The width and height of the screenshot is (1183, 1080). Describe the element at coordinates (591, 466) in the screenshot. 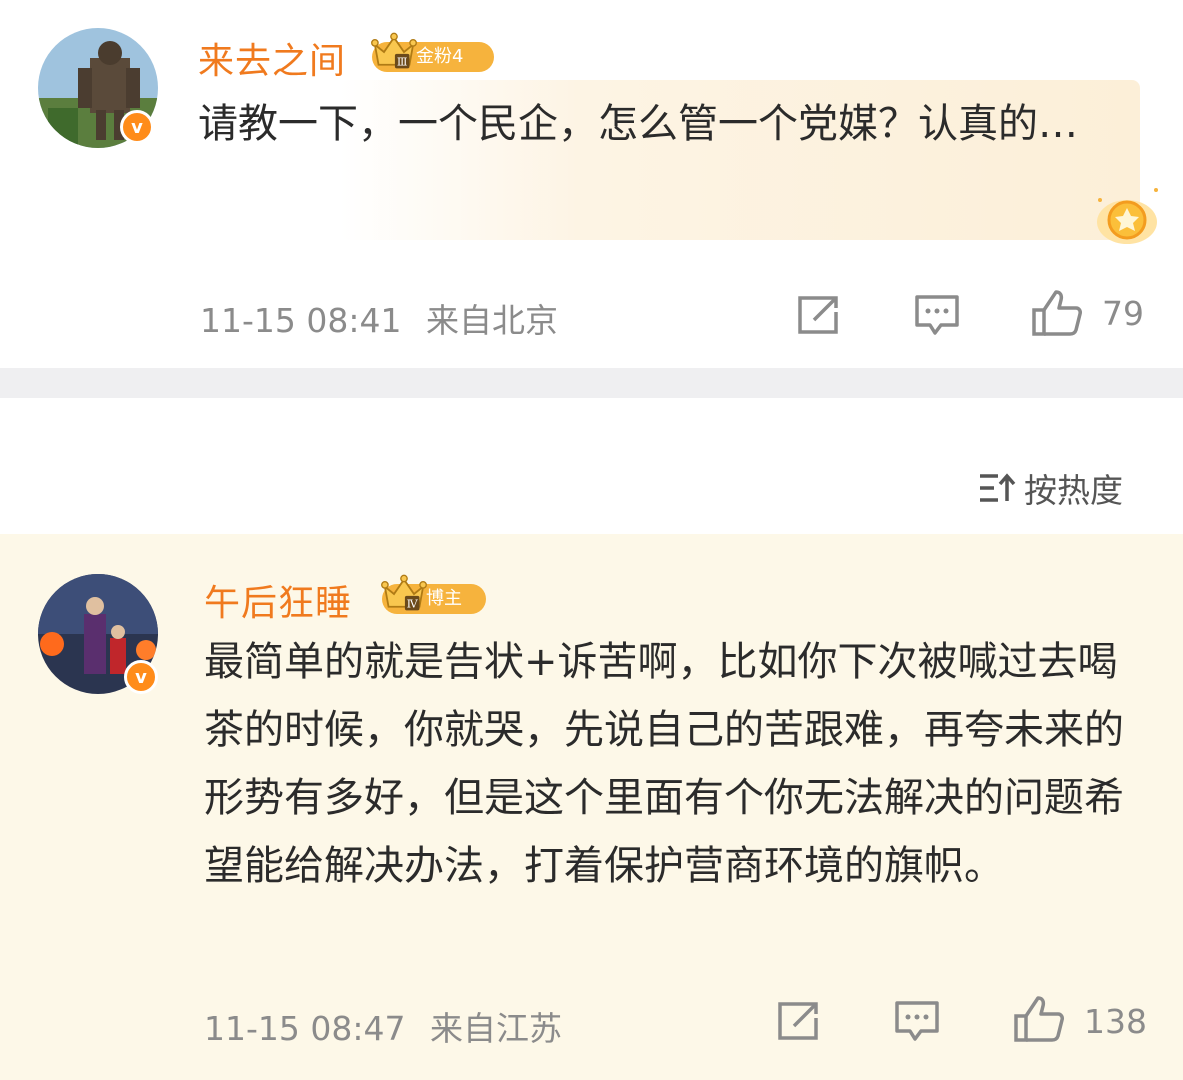

I see `sort-bar: 按热度` at that location.